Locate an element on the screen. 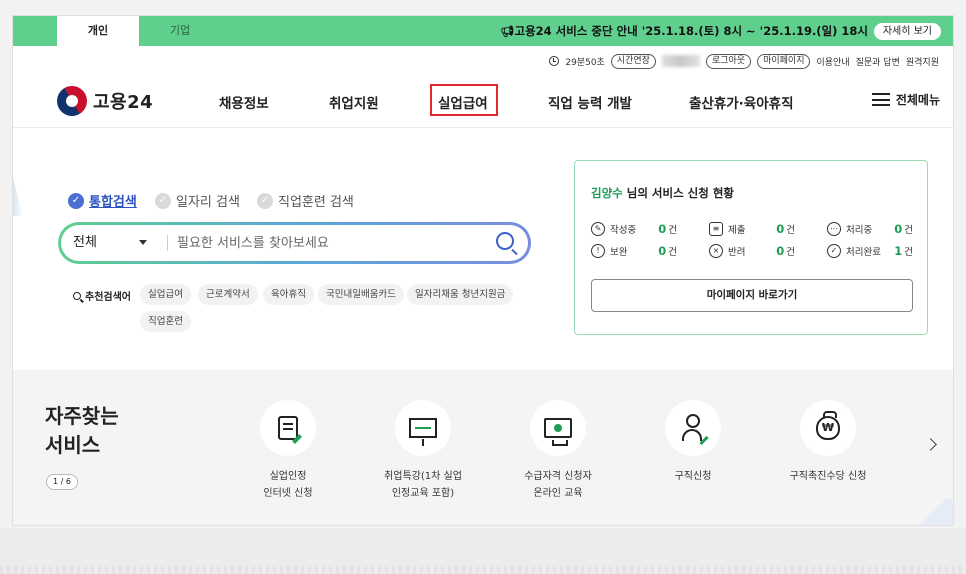 The height and width of the screenshot is (574, 966). stat-supplement: ! 보완 0 건 is located at coordinates (634, 251).